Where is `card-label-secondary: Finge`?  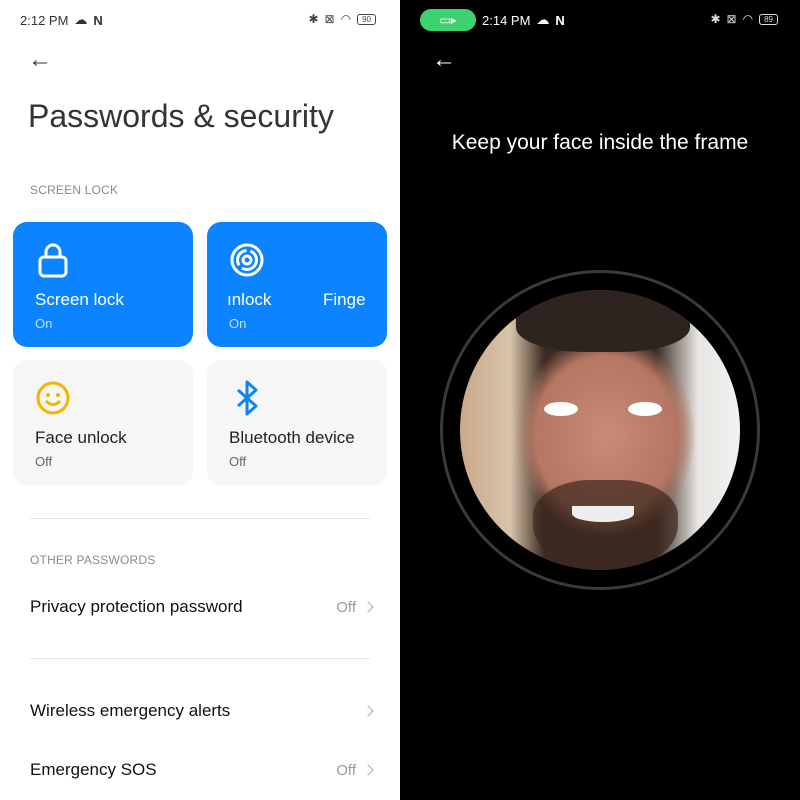 card-label-secondary: Finge is located at coordinates (344, 299).